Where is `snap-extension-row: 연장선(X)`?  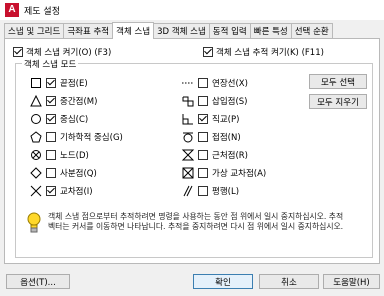
snap-extension-row: 연장선(X) is located at coordinates (215, 83).